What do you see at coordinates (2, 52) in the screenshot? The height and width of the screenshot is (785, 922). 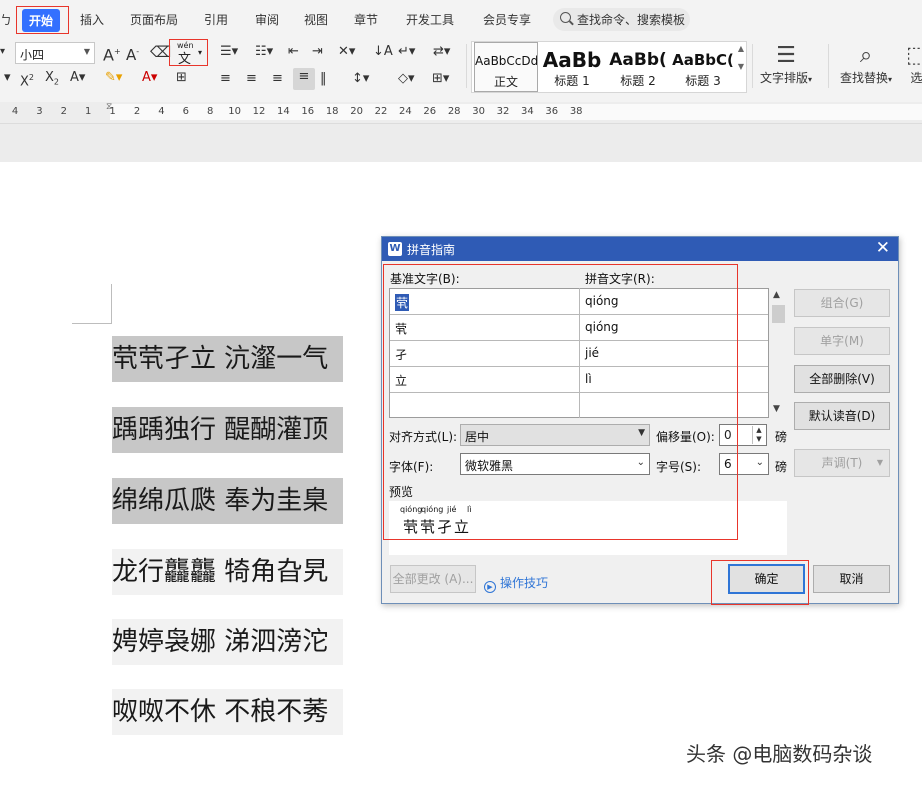 I see `font-name-dropdown-edge-icon: ▾` at bounding box center [2, 52].